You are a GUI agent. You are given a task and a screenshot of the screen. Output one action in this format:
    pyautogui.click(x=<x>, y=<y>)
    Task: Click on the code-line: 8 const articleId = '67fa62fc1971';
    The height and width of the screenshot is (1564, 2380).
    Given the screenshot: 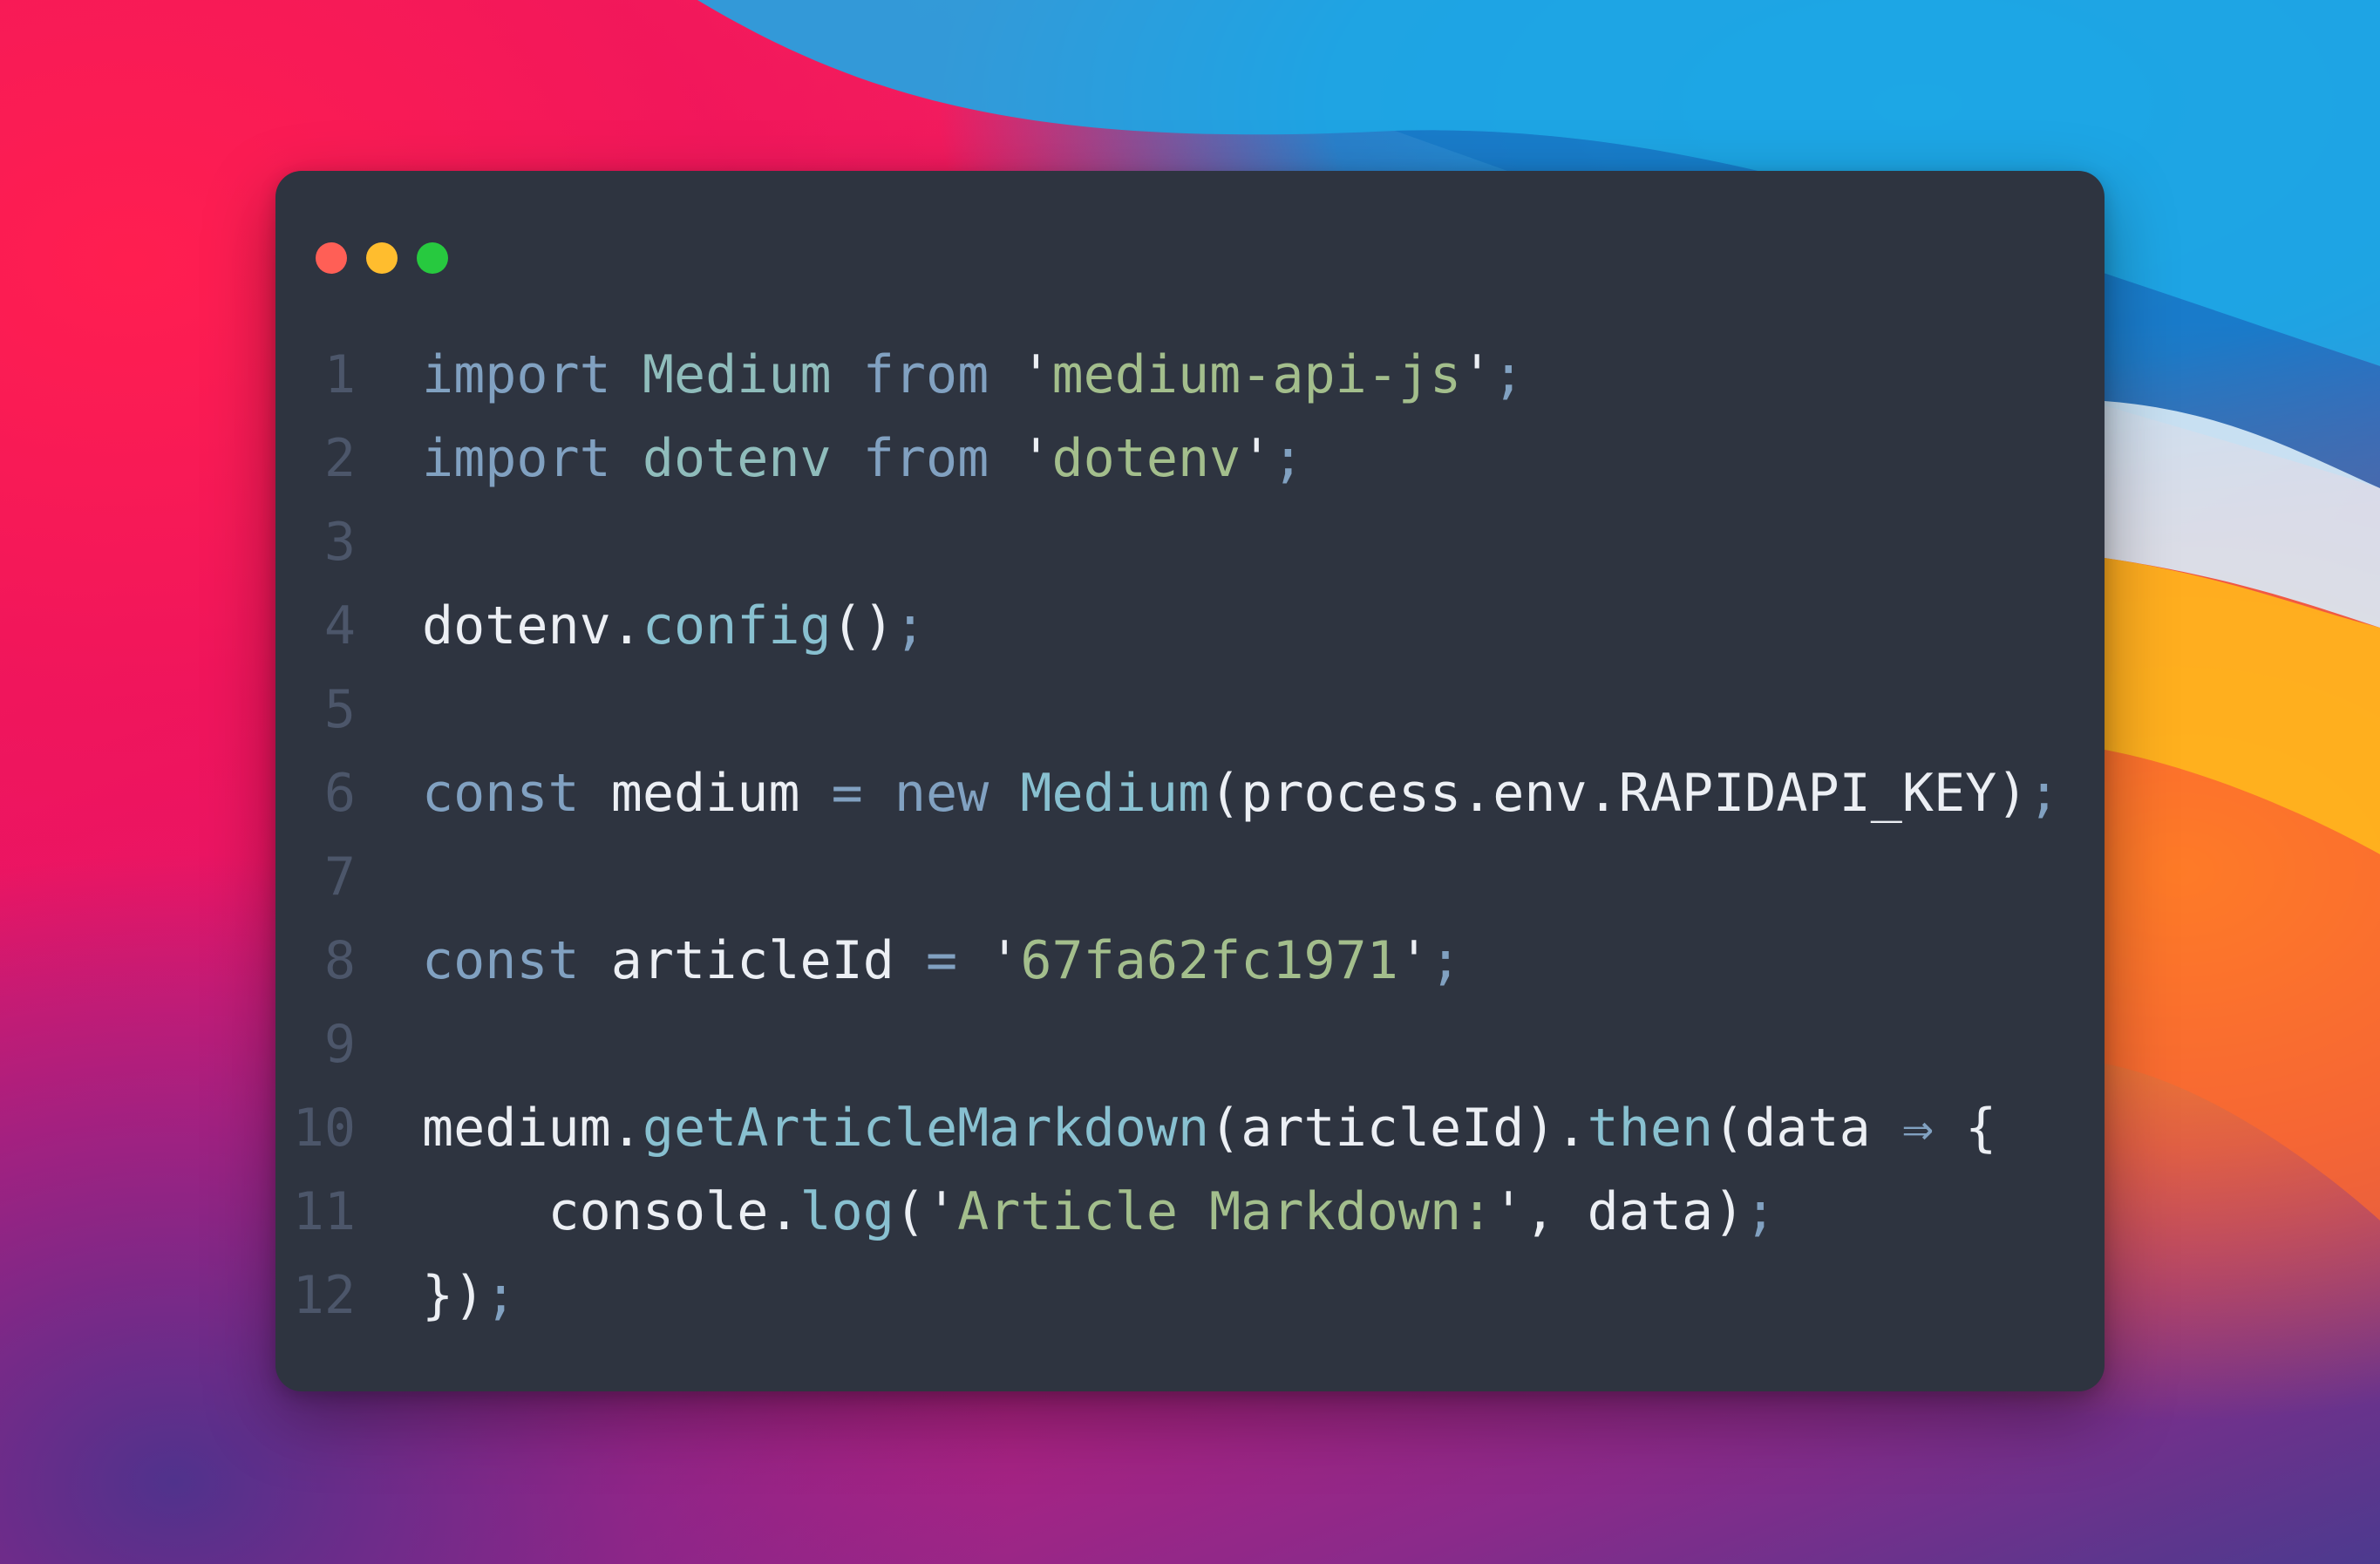 What is the action you would take?
    pyautogui.click(x=1190, y=961)
    